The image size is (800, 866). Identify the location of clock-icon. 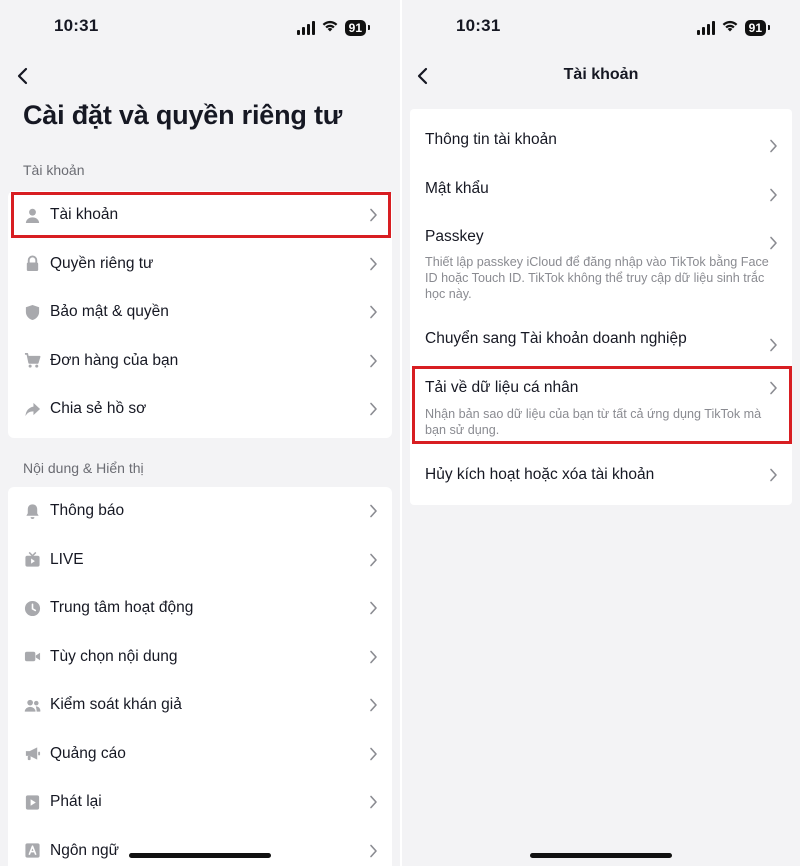
(32, 608).